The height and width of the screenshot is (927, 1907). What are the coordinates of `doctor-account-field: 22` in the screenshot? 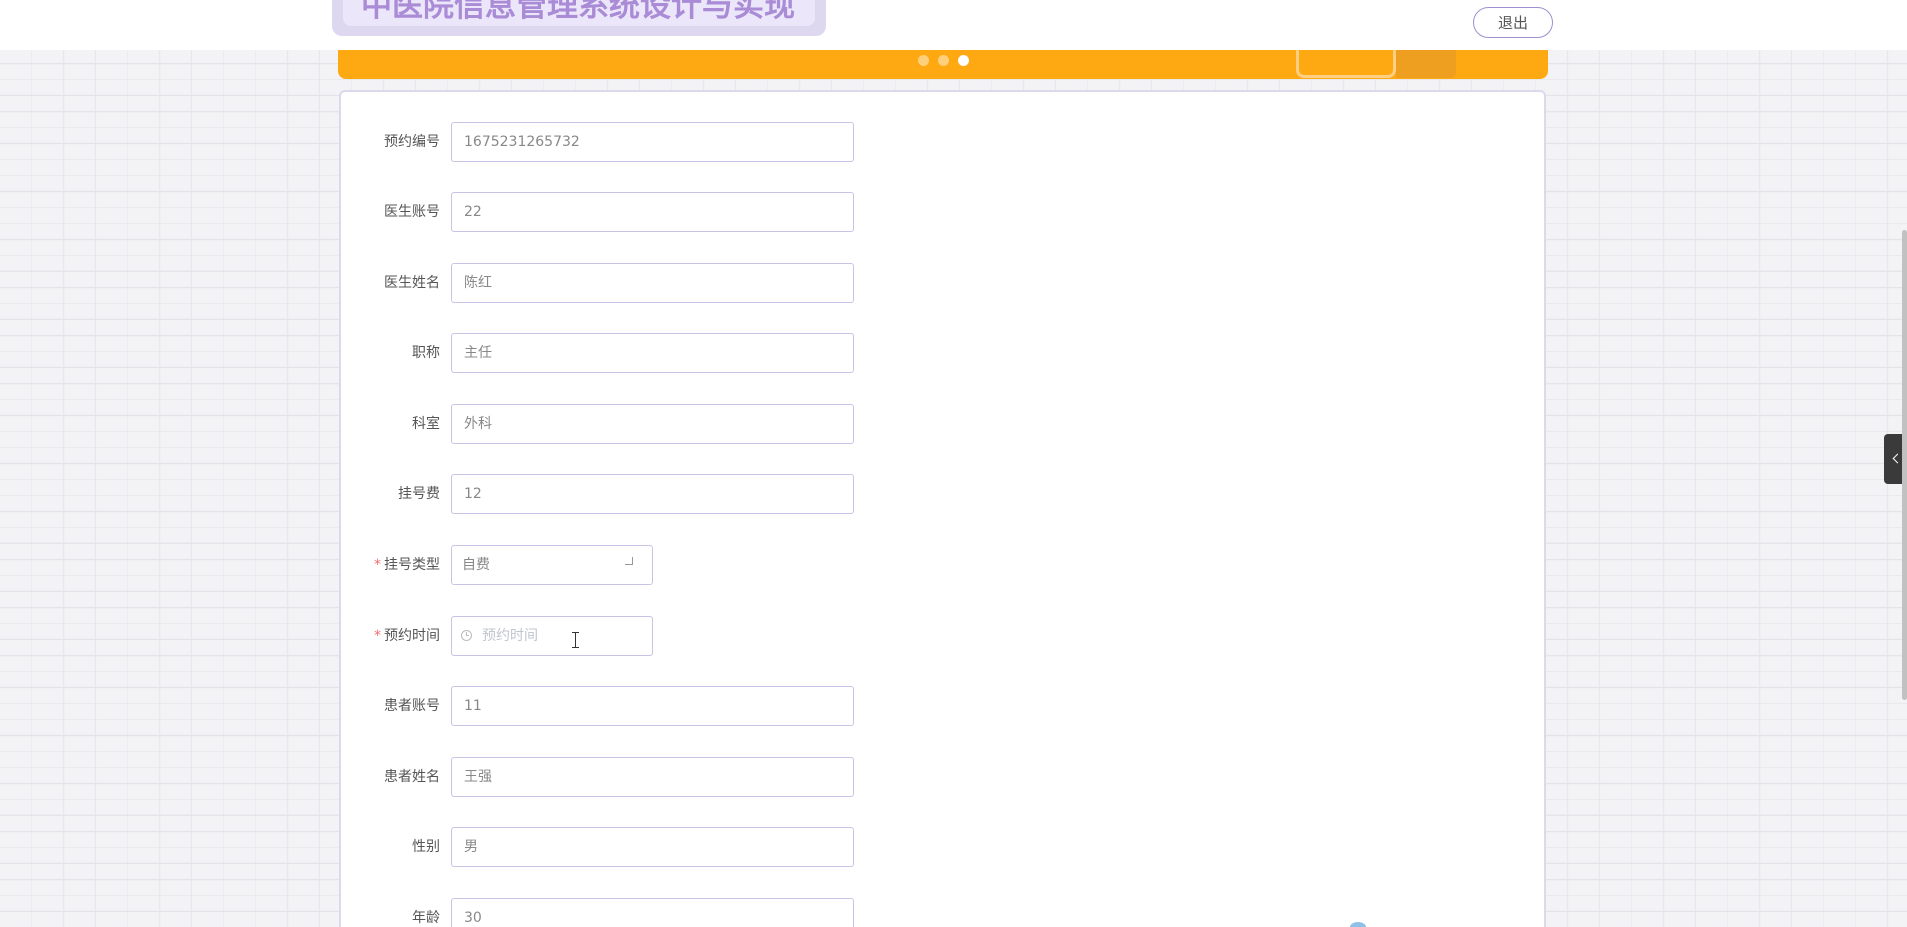 It's located at (652, 212).